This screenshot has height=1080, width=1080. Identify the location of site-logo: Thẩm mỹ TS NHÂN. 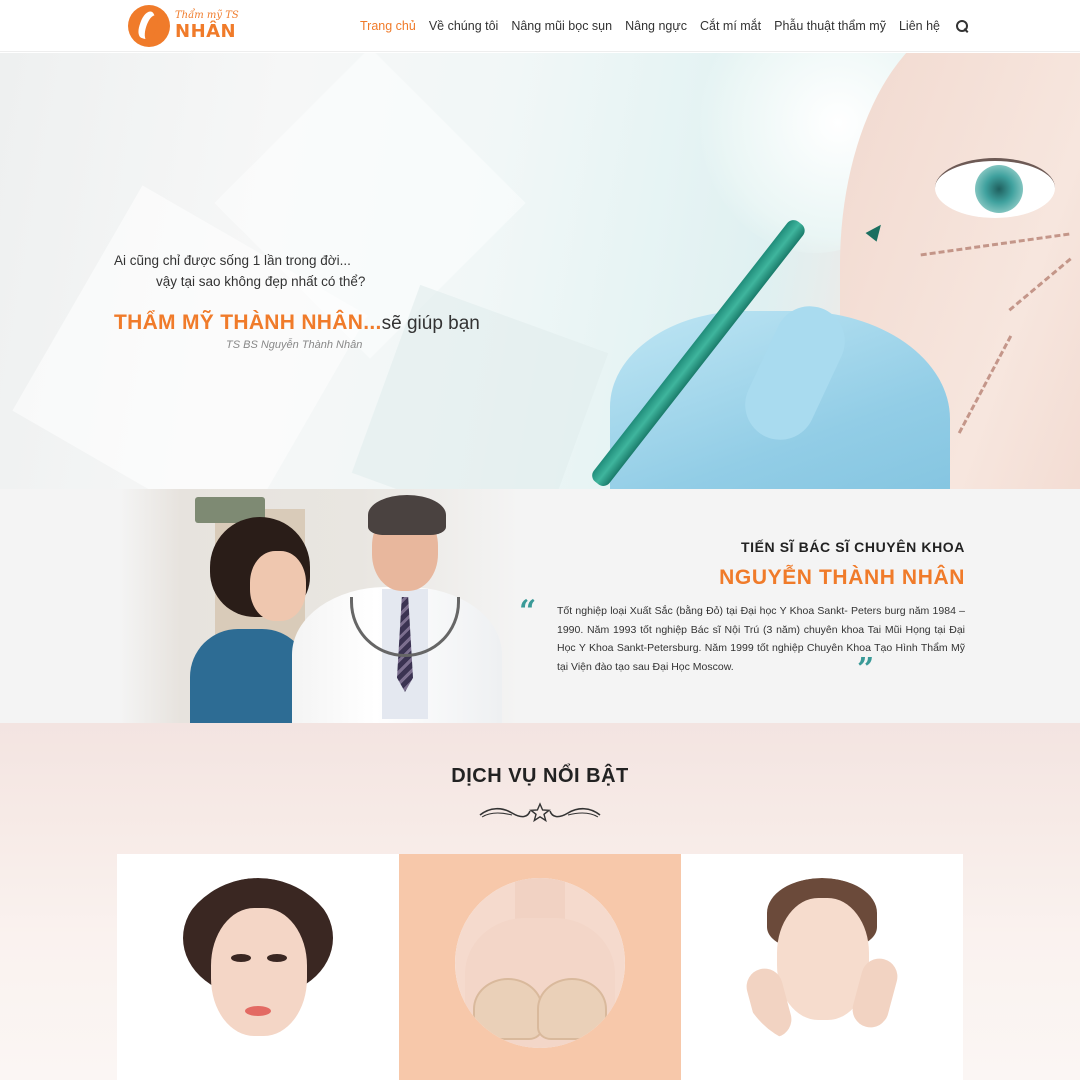
(183, 26).